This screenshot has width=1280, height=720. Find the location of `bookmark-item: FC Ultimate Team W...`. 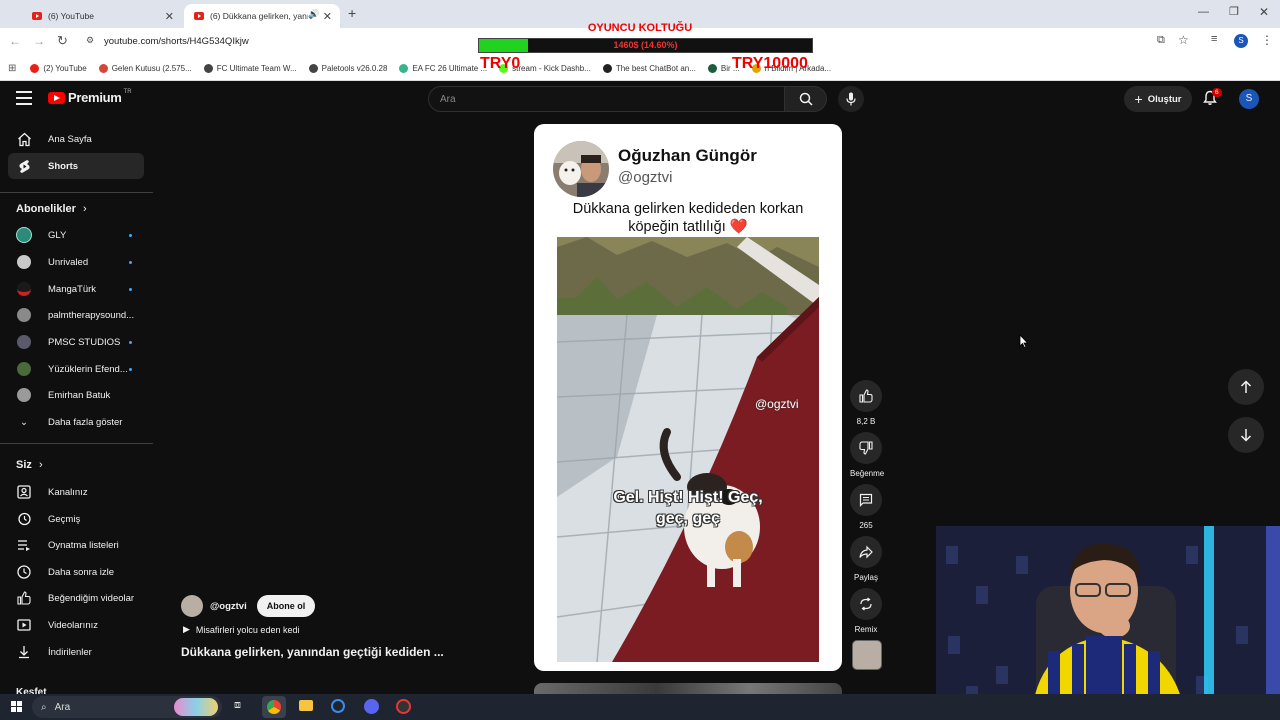

bookmark-item: FC Ultimate Team W... is located at coordinates (250, 68).